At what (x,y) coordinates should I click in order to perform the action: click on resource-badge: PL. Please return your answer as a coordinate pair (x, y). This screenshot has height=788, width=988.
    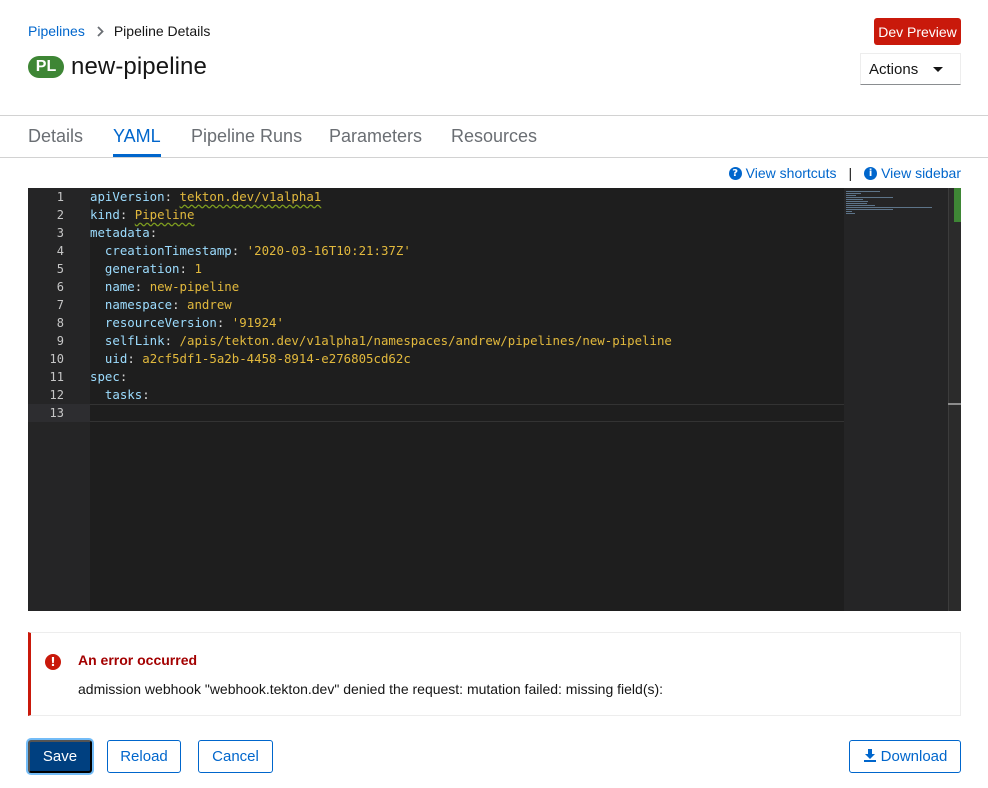
    Looking at the image, I should click on (46, 67).